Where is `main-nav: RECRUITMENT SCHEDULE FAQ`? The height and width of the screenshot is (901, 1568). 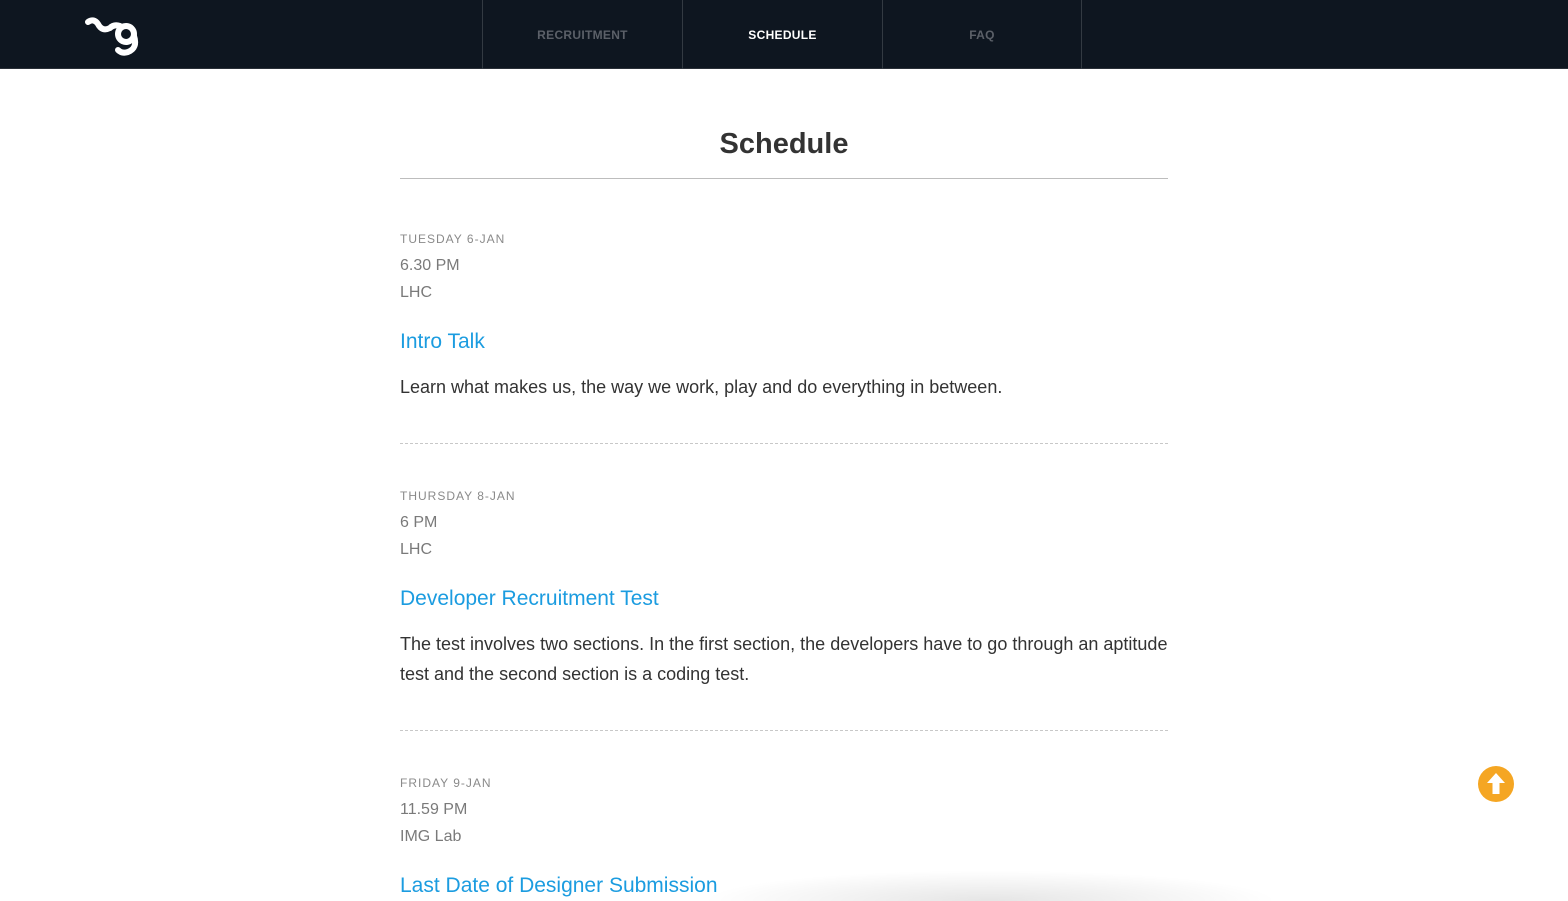 main-nav: RECRUITMENT SCHEDULE FAQ is located at coordinates (782, 34).